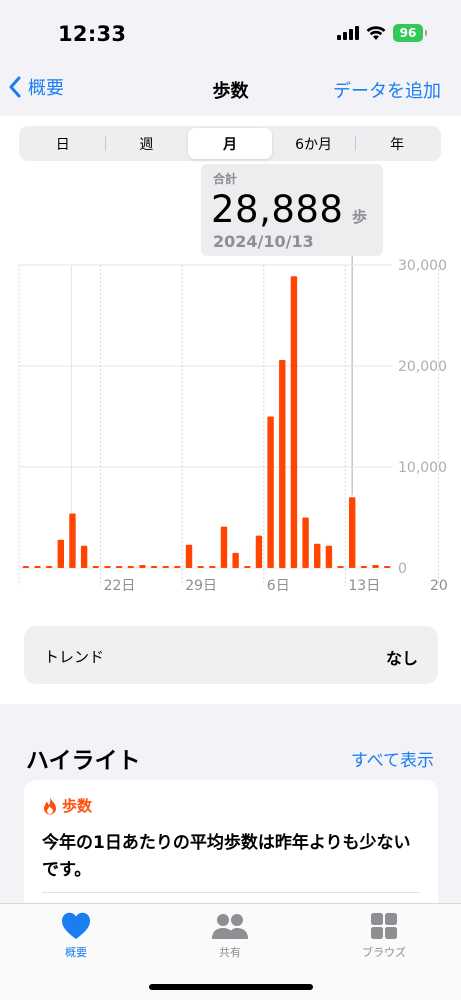  Describe the element at coordinates (230, 30) in the screenshot. I see `status-bar: 12:33 96` at that location.